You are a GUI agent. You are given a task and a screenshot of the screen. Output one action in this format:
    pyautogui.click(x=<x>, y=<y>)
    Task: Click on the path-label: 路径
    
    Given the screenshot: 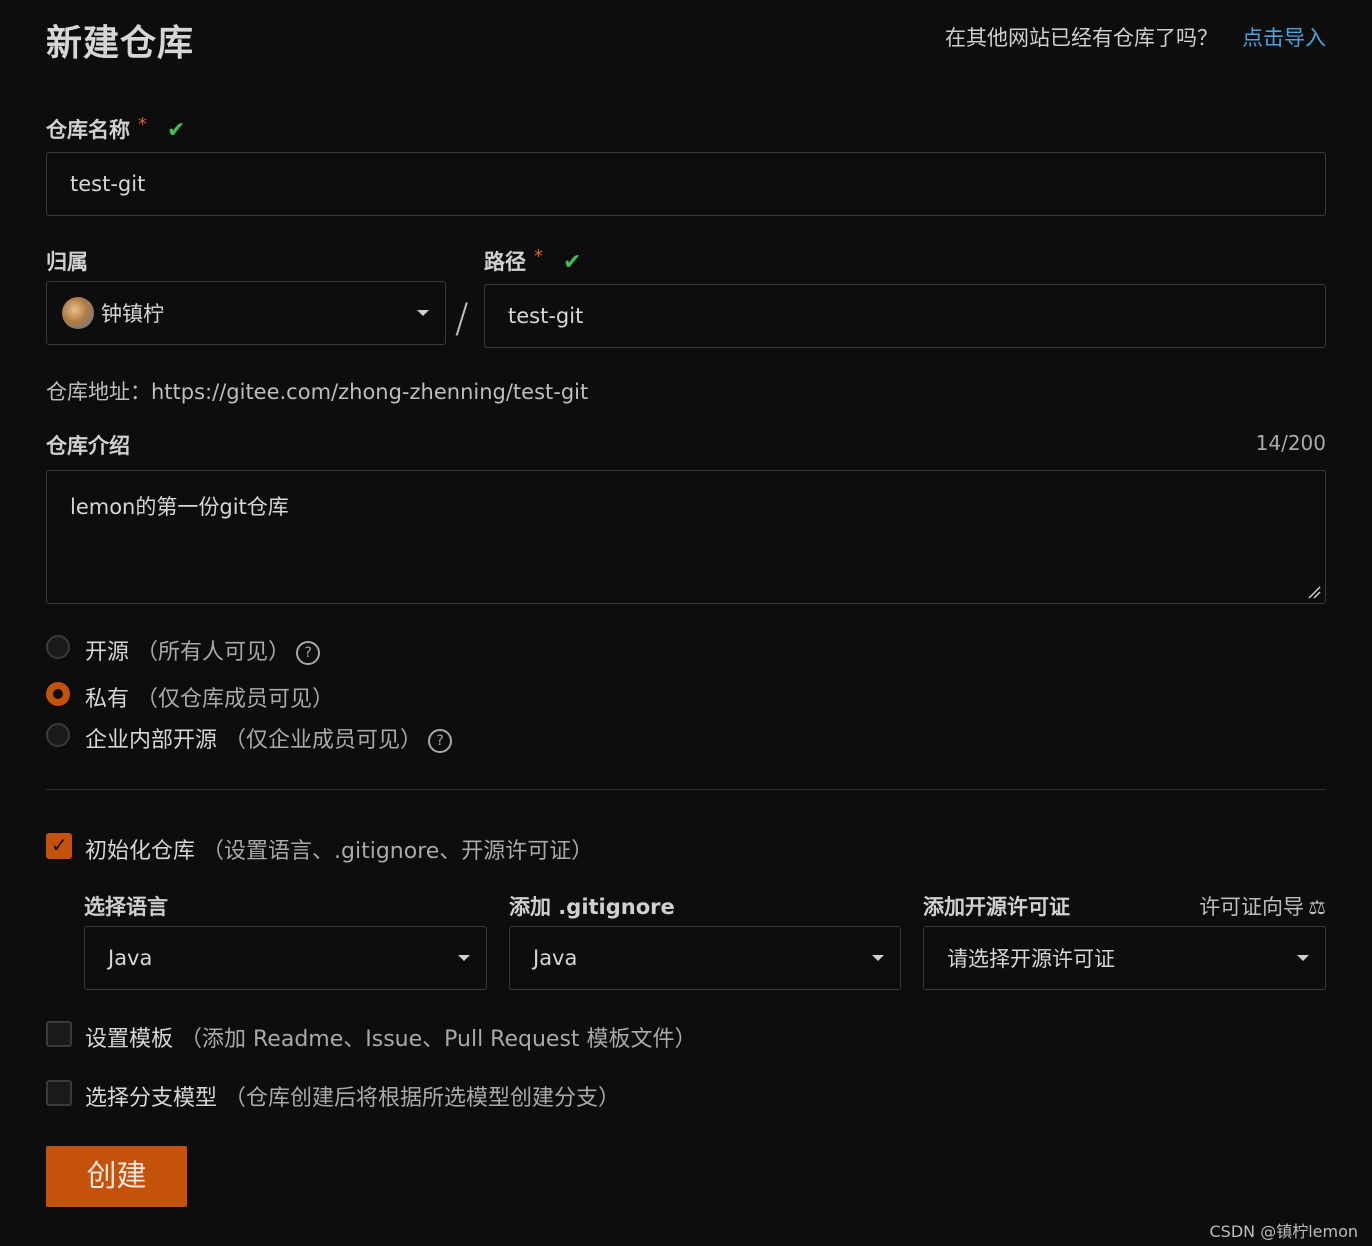 What is the action you would take?
    pyautogui.click(x=505, y=262)
    